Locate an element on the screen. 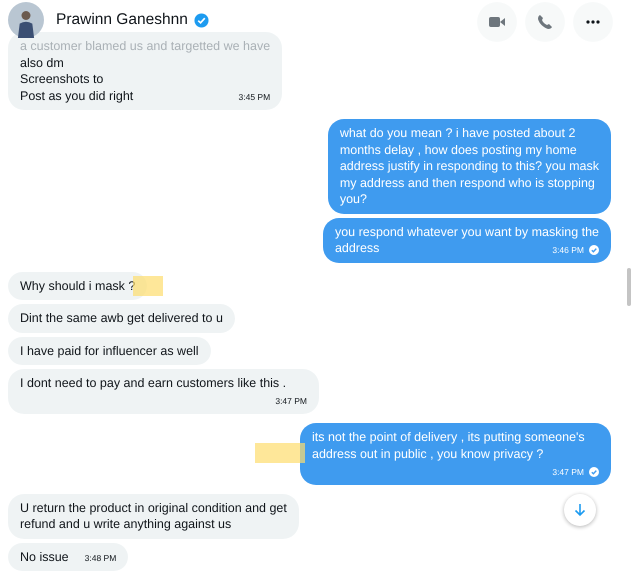 This screenshot has width=633, height=571. message-text: I dont need to pay and earn customers like this . is located at coordinates (153, 383).